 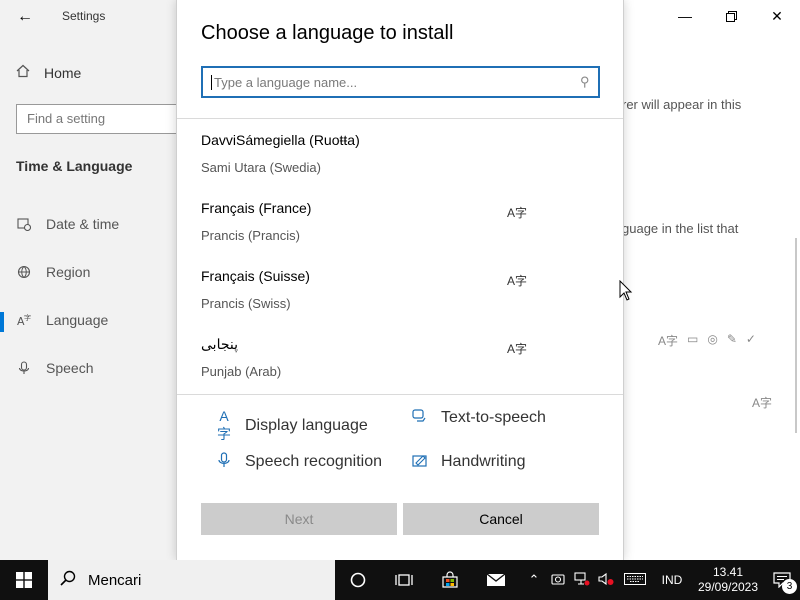 I want to click on text-to-speech-icon, so click(x=420, y=417).